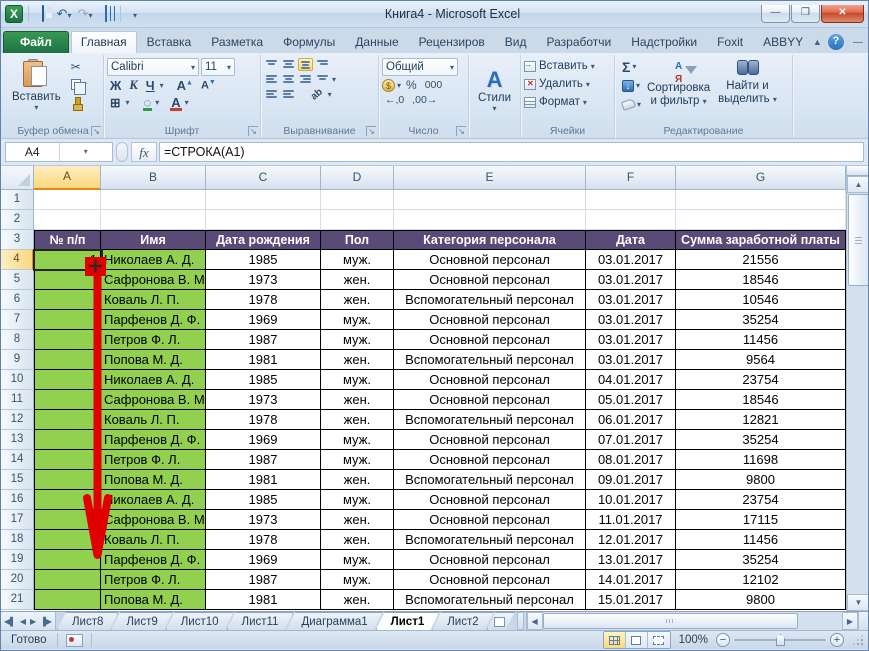  I want to click on cell-F11: 05.01.2017, so click(631, 400).